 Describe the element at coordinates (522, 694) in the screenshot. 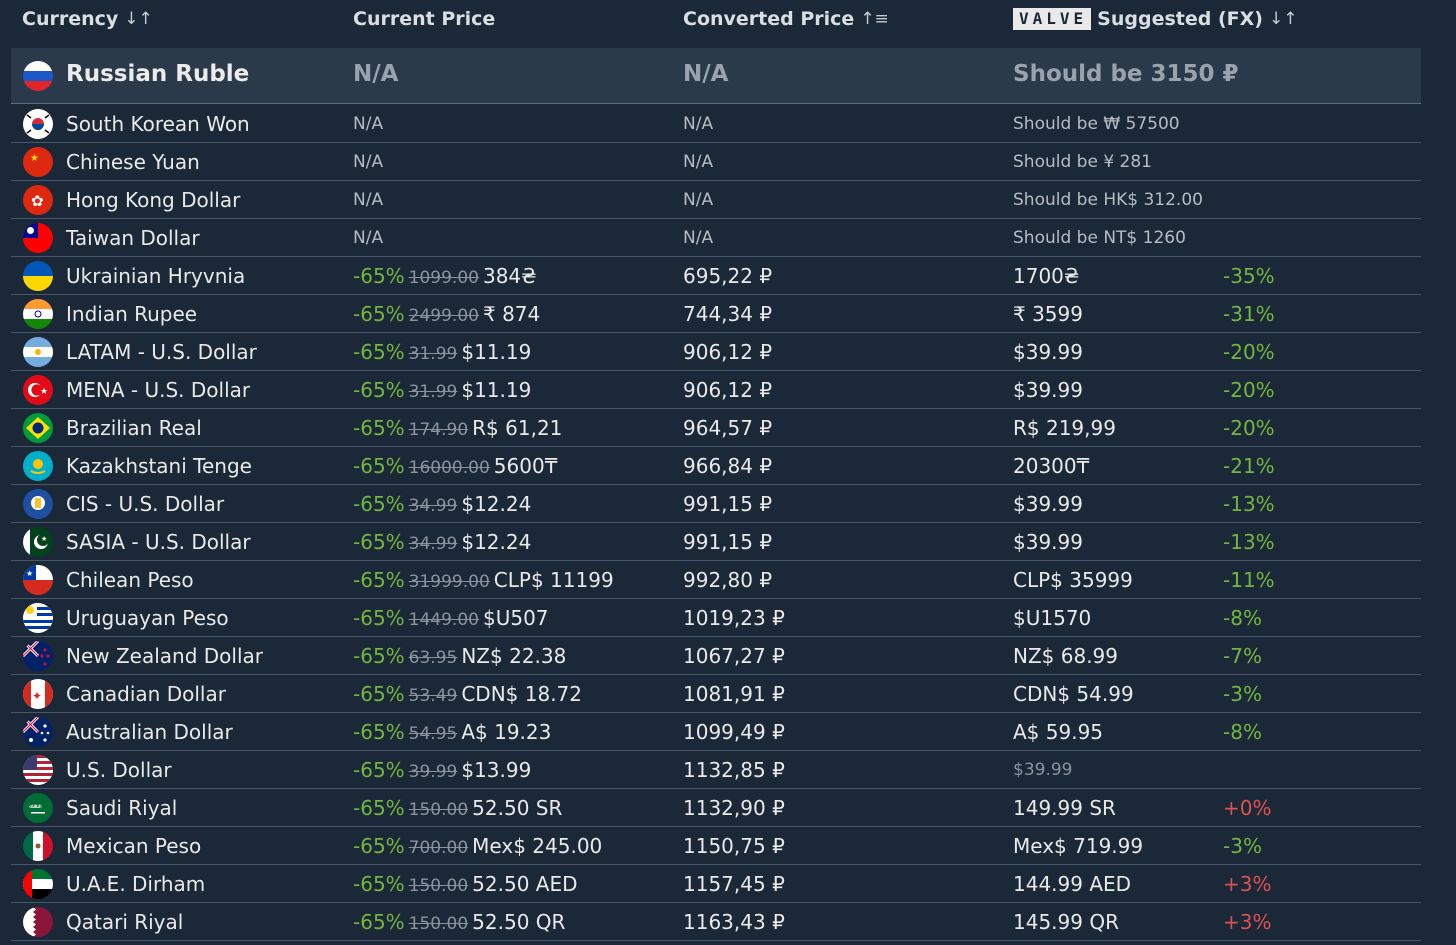

I see `sale-price: CDN$ 18.72` at that location.